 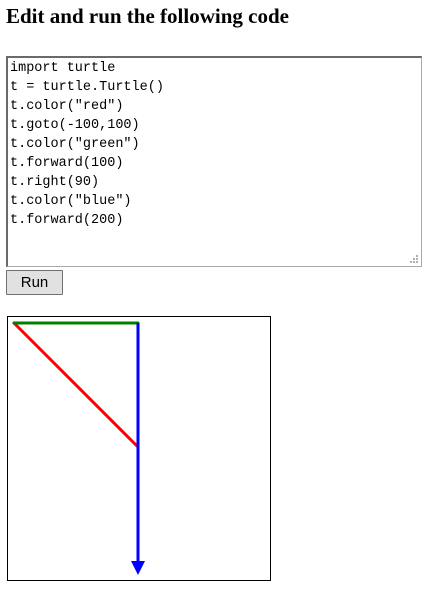 What do you see at coordinates (87, 87) in the screenshot?
I see `code-line: t = turtle.Turtle()` at bounding box center [87, 87].